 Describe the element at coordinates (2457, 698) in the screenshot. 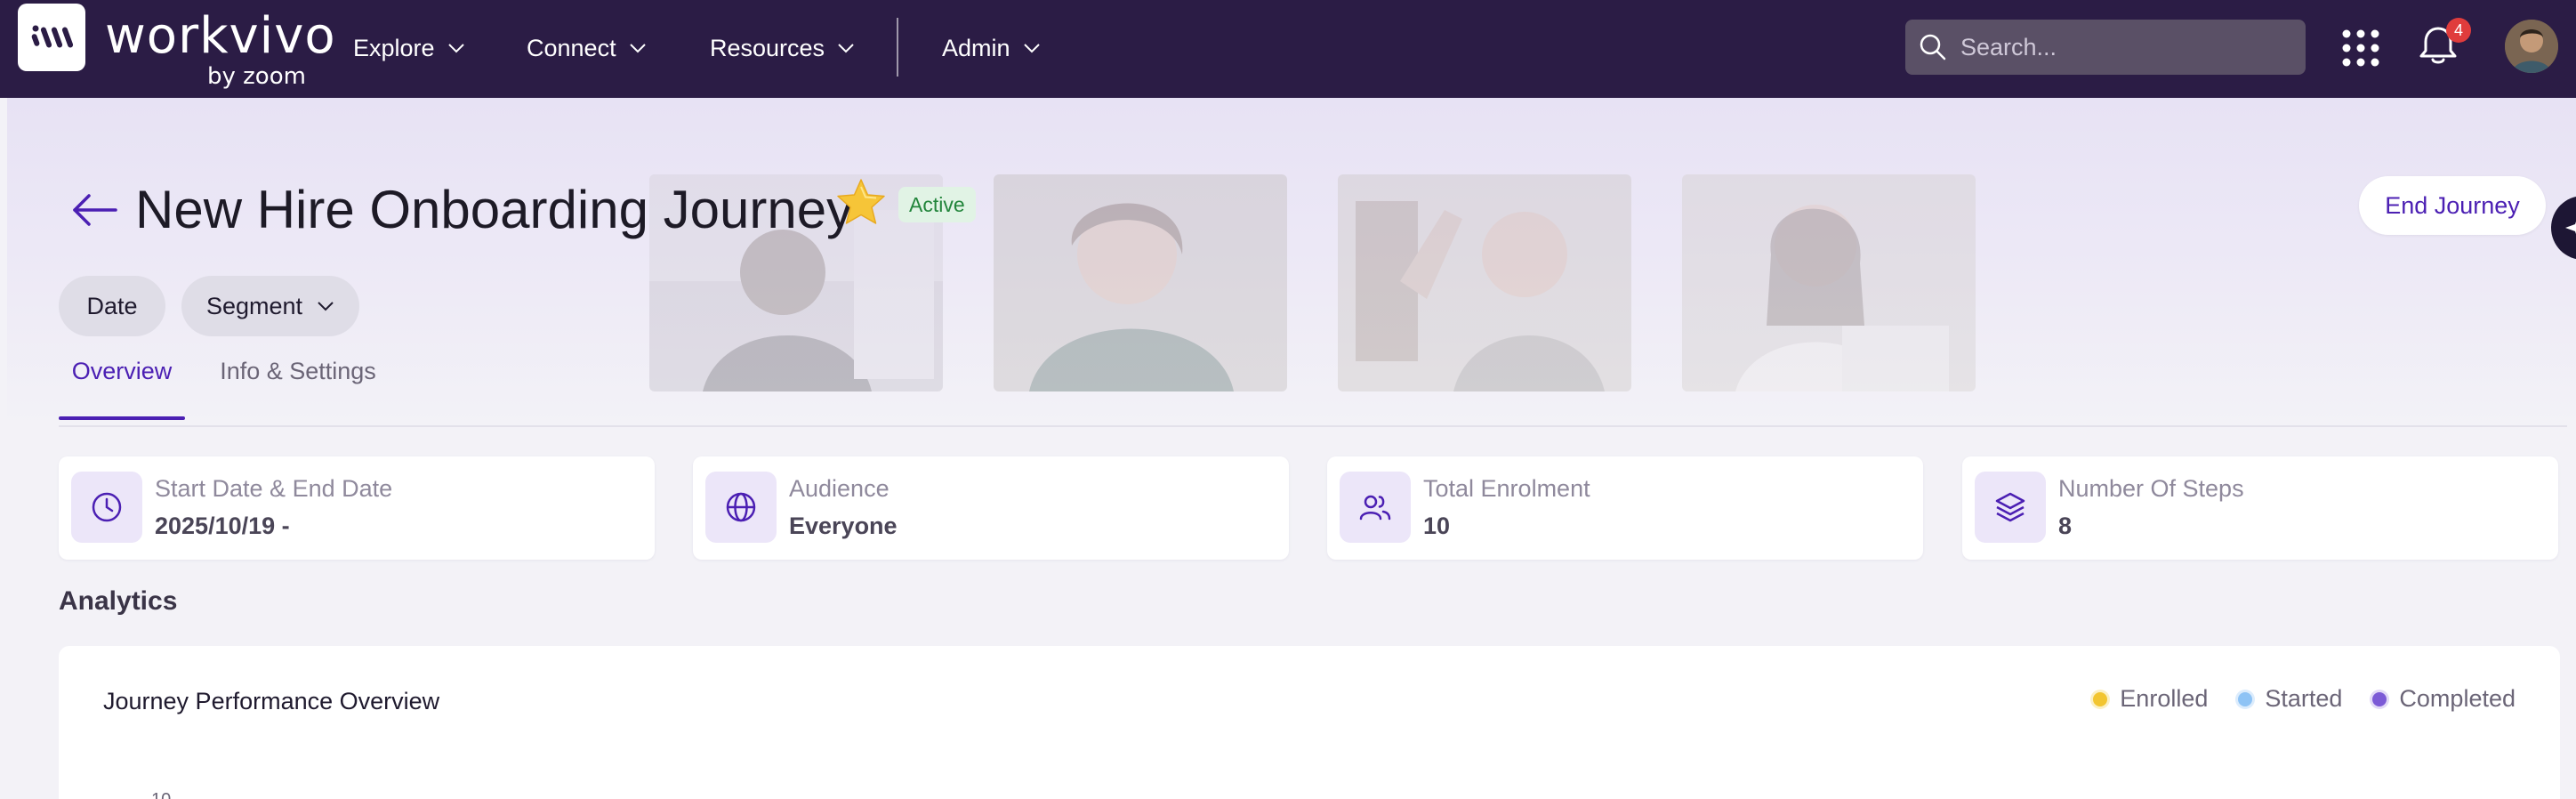

I see `legend-label: Completed` at that location.